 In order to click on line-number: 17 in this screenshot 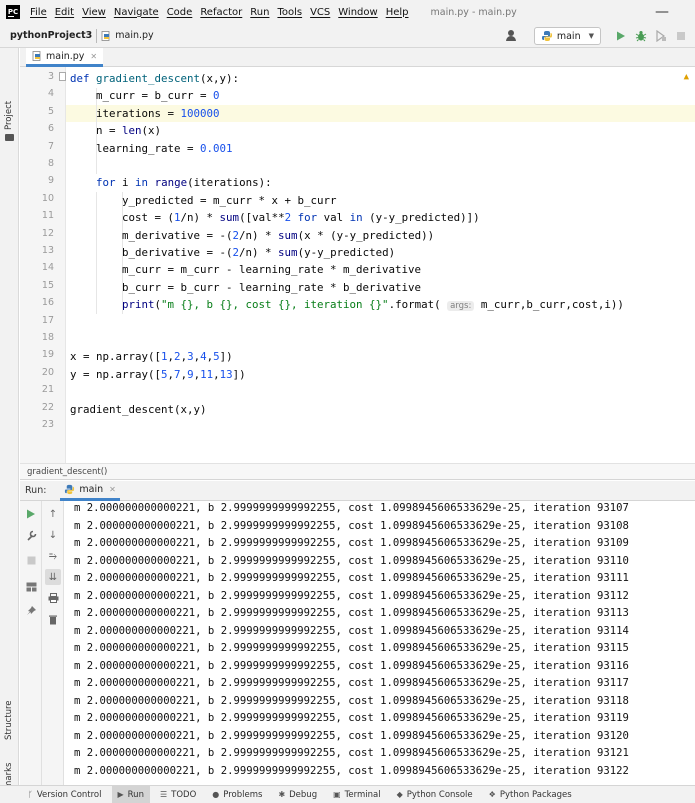, I will do `click(47, 320)`.